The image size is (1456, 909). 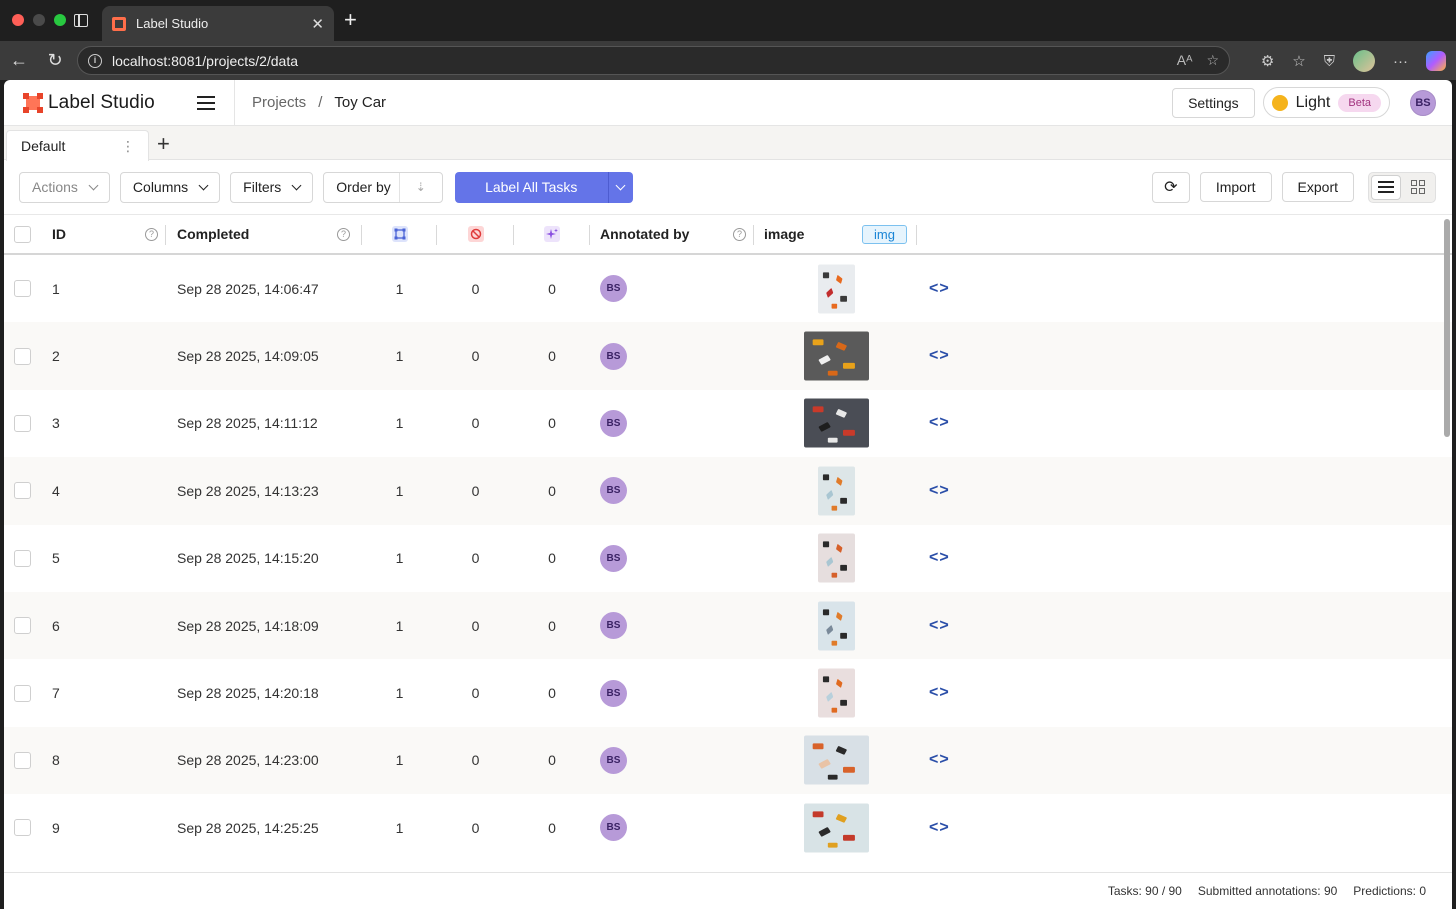 What do you see at coordinates (128, 146) in the screenshot?
I see `tab-menu-icon: ⋮` at bounding box center [128, 146].